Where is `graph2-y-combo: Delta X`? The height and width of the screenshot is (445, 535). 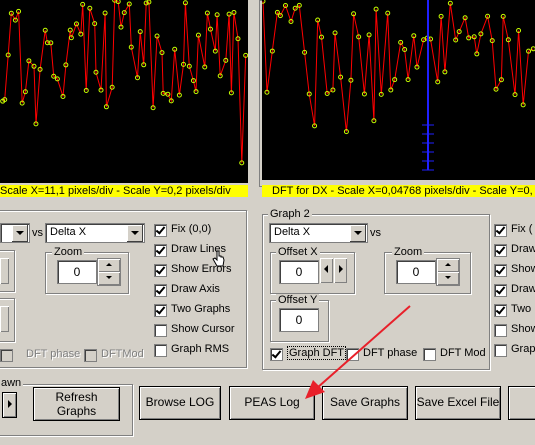
graph2-y-combo: Delta X is located at coordinates (318, 233).